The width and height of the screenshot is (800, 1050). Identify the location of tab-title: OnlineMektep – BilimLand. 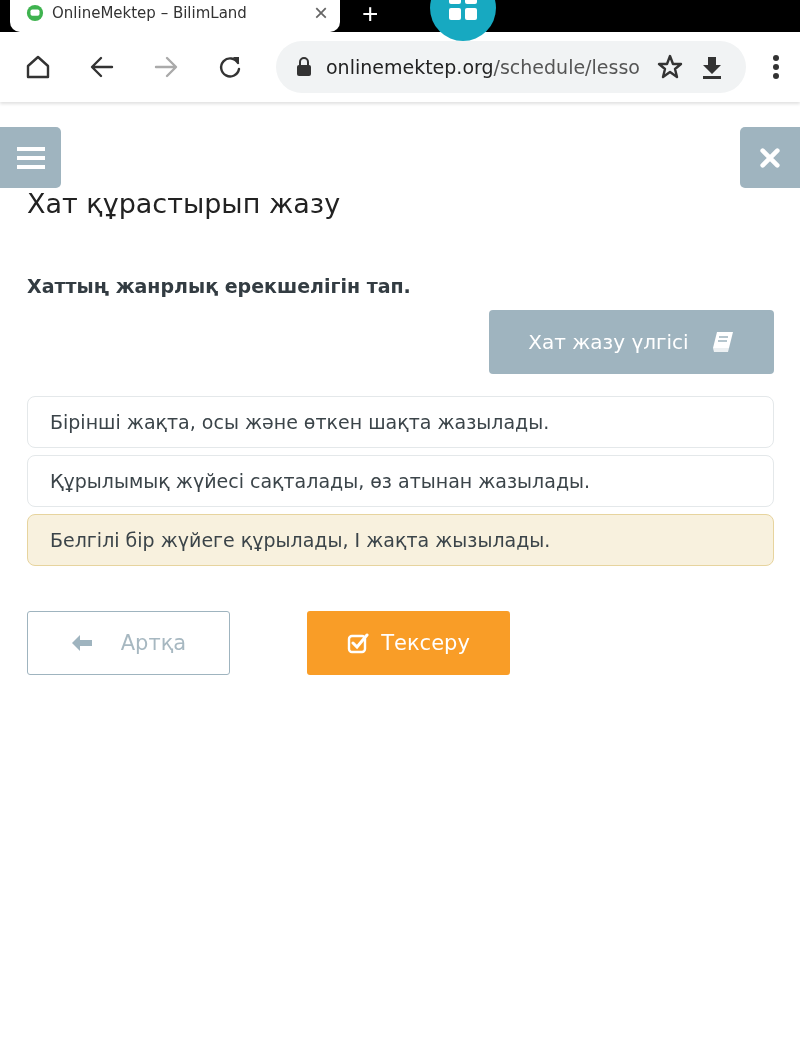
(150, 13).